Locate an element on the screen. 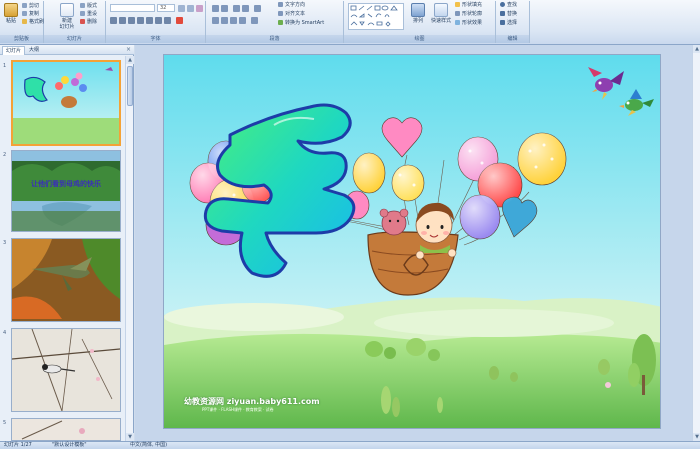 The height and width of the screenshot is (449, 700). font-group-label: 字体 is located at coordinates (155, 39).